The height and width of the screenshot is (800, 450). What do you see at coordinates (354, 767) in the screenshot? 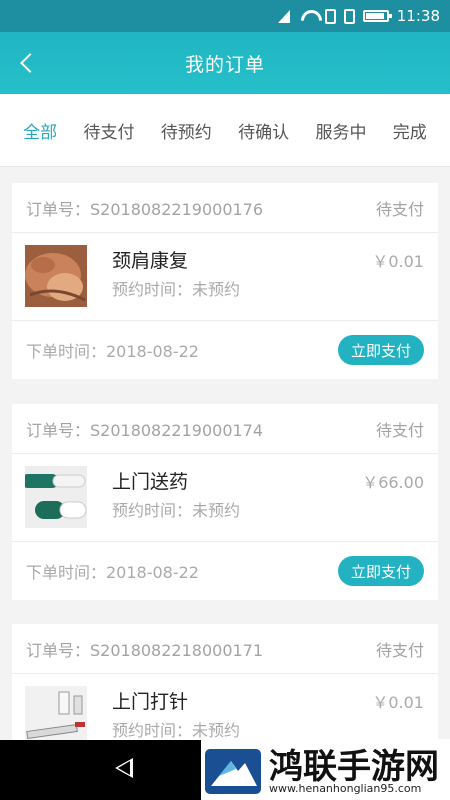
I see `watermark-title: 鸿联手游网` at bounding box center [354, 767].